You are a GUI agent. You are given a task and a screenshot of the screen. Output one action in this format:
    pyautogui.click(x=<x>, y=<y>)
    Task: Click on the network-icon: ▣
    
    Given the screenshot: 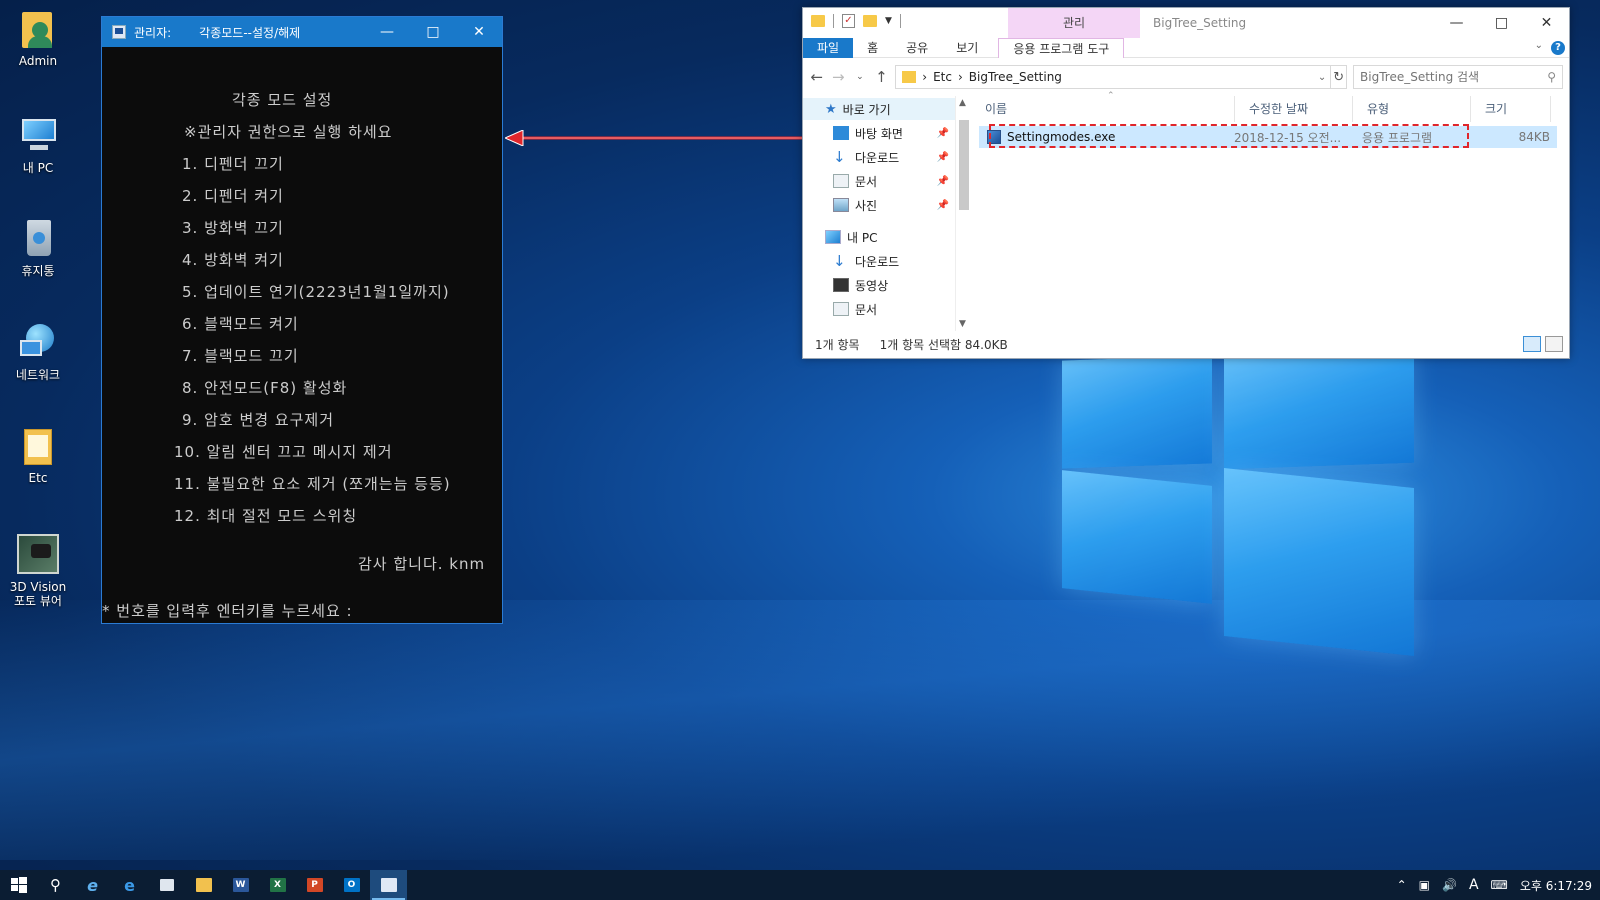 What is the action you would take?
    pyautogui.click(x=1424, y=885)
    